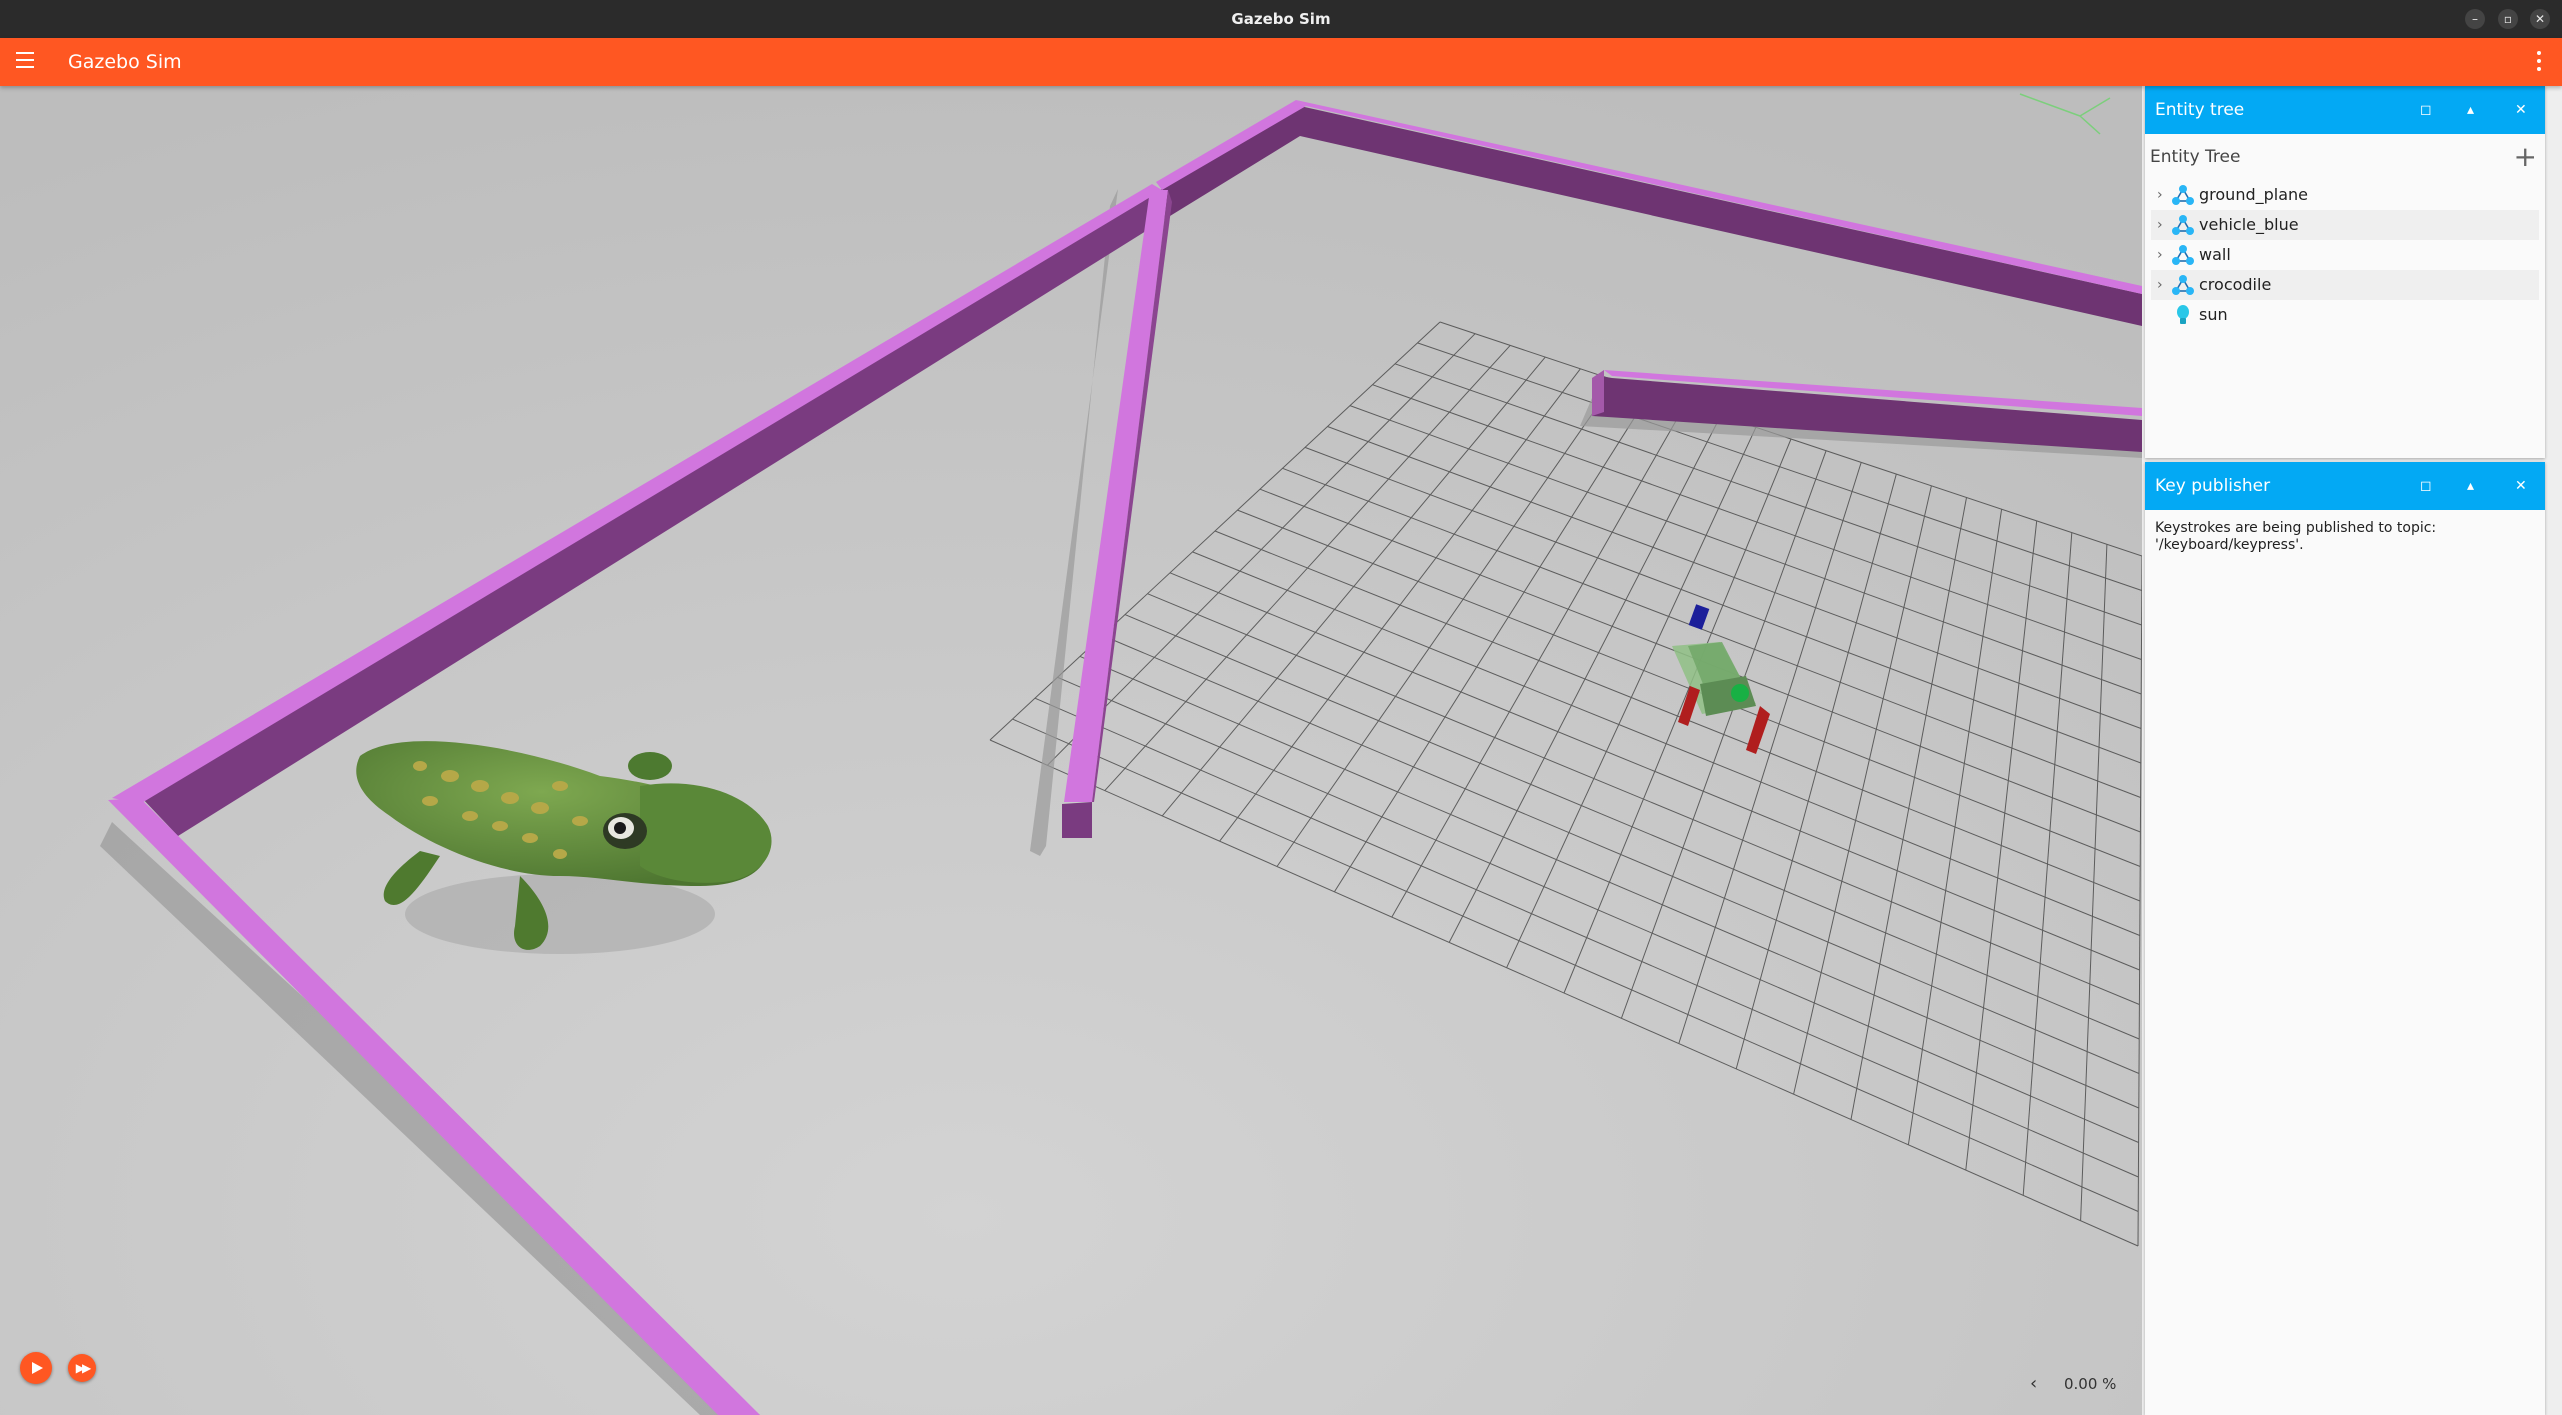 Image resolution: width=2562 pixels, height=1415 pixels. What do you see at coordinates (2249, 224) in the screenshot?
I see `entity-label: vehicle_blue` at bounding box center [2249, 224].